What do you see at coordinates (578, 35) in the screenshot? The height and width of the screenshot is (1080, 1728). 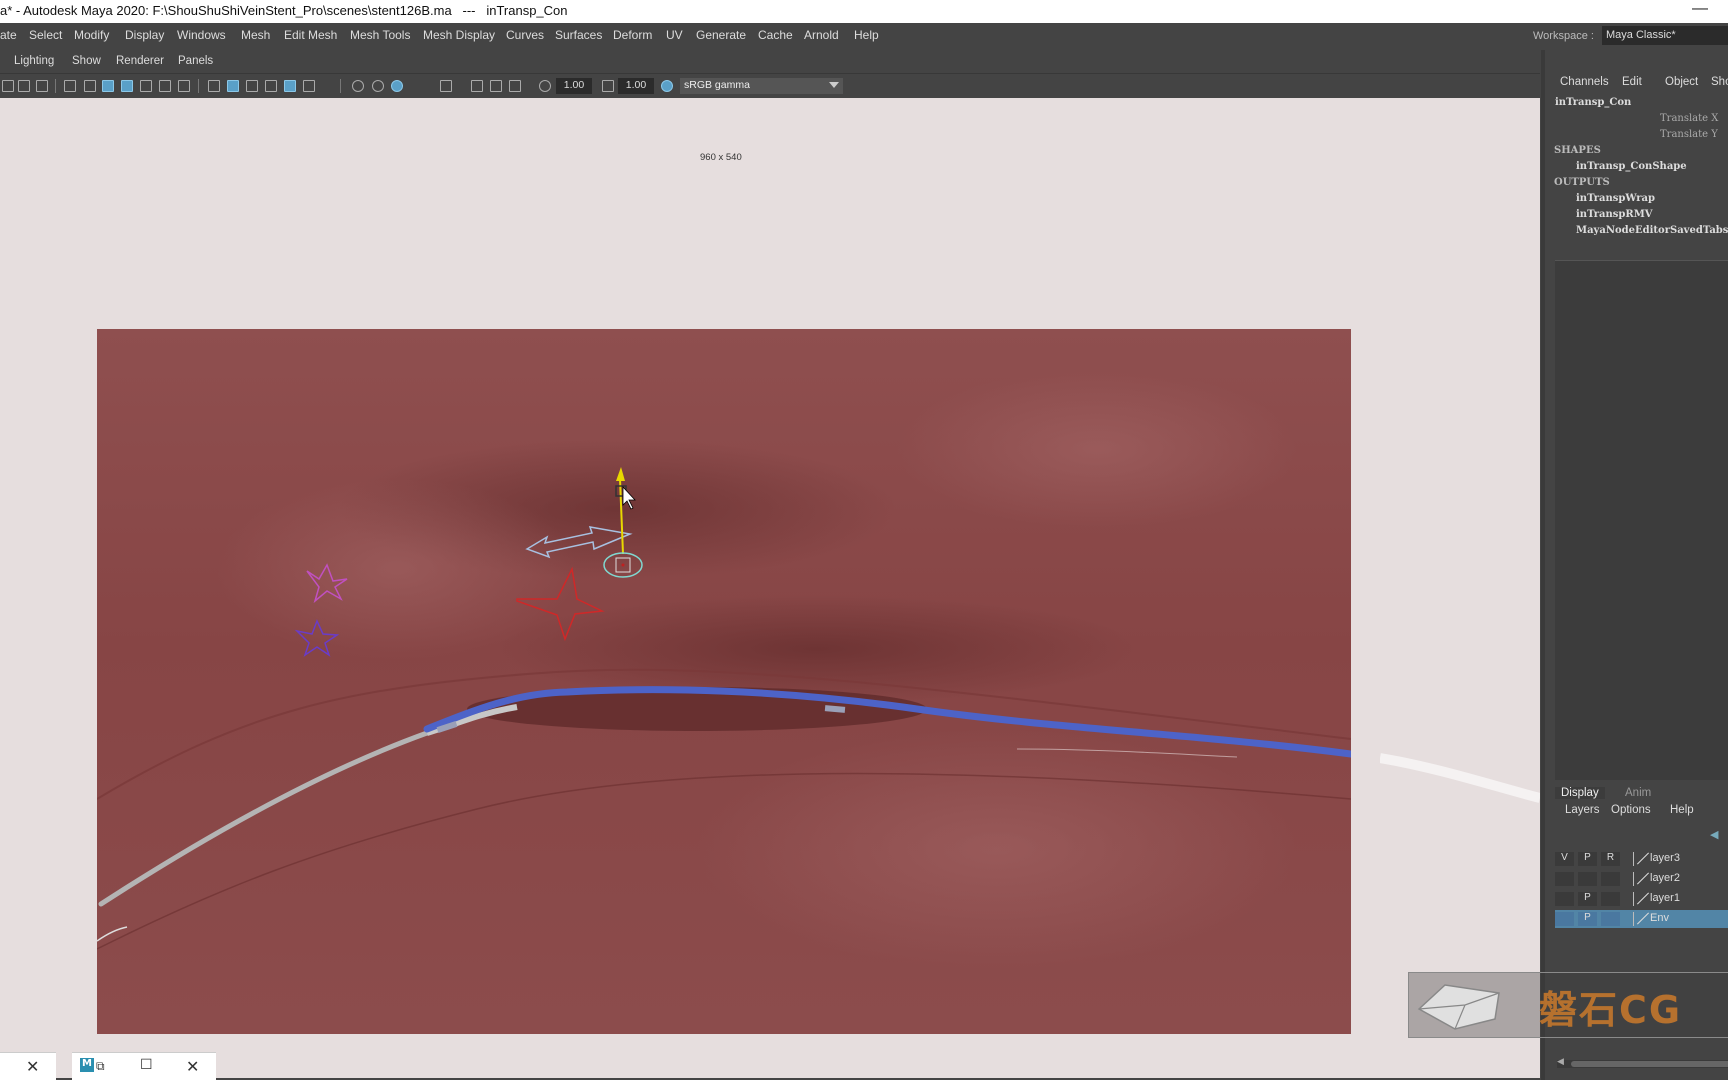 I see `menu-item-surfaces: Surfaces` at bounding box center [578, 35].